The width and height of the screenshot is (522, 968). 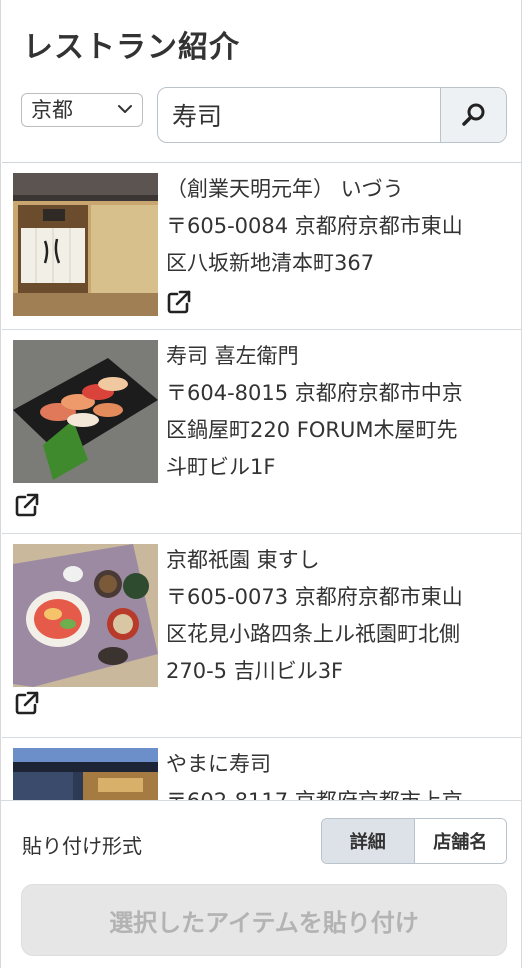 I want to click on restaurant-name: やまに寿司, so click(x=218, y=764).